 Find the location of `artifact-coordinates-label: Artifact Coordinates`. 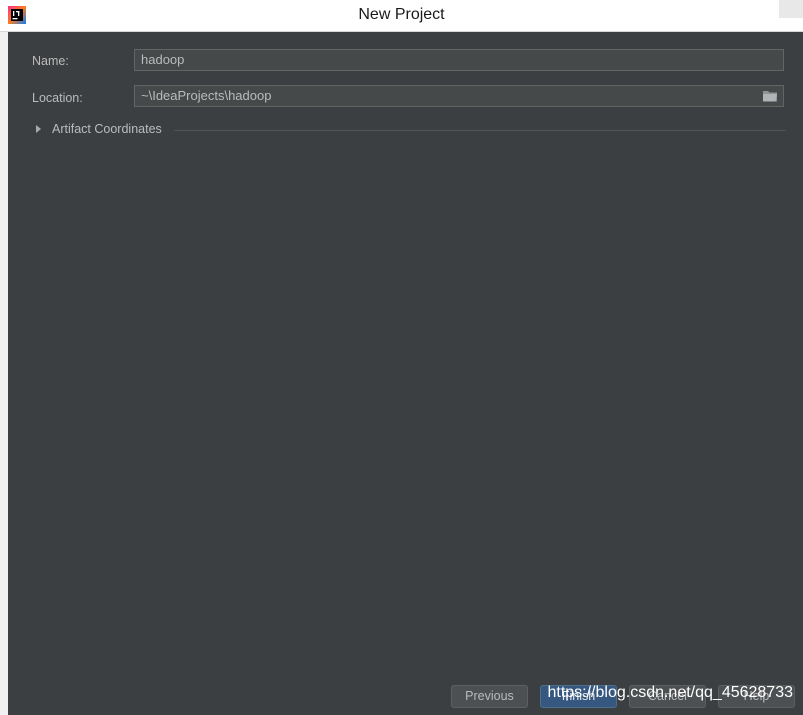

artifact-coordinates-label: Artifact Coordinates is located at coordinates (107, 129).